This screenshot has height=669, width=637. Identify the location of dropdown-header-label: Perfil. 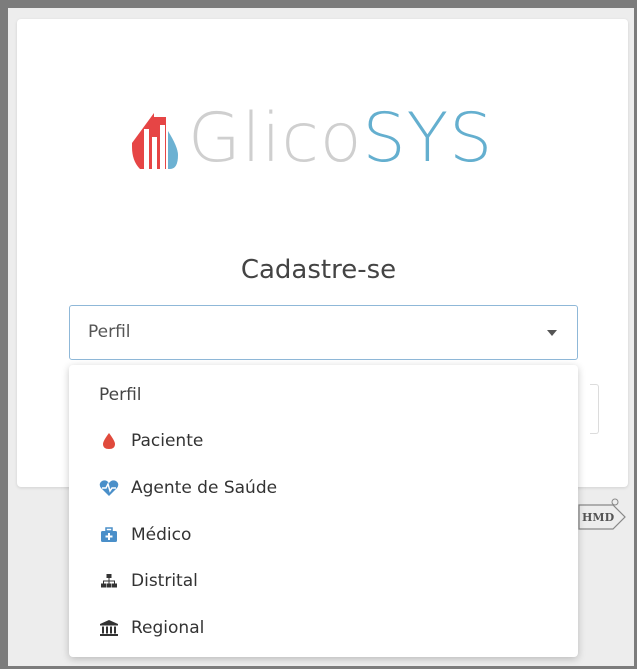
(120, 395).